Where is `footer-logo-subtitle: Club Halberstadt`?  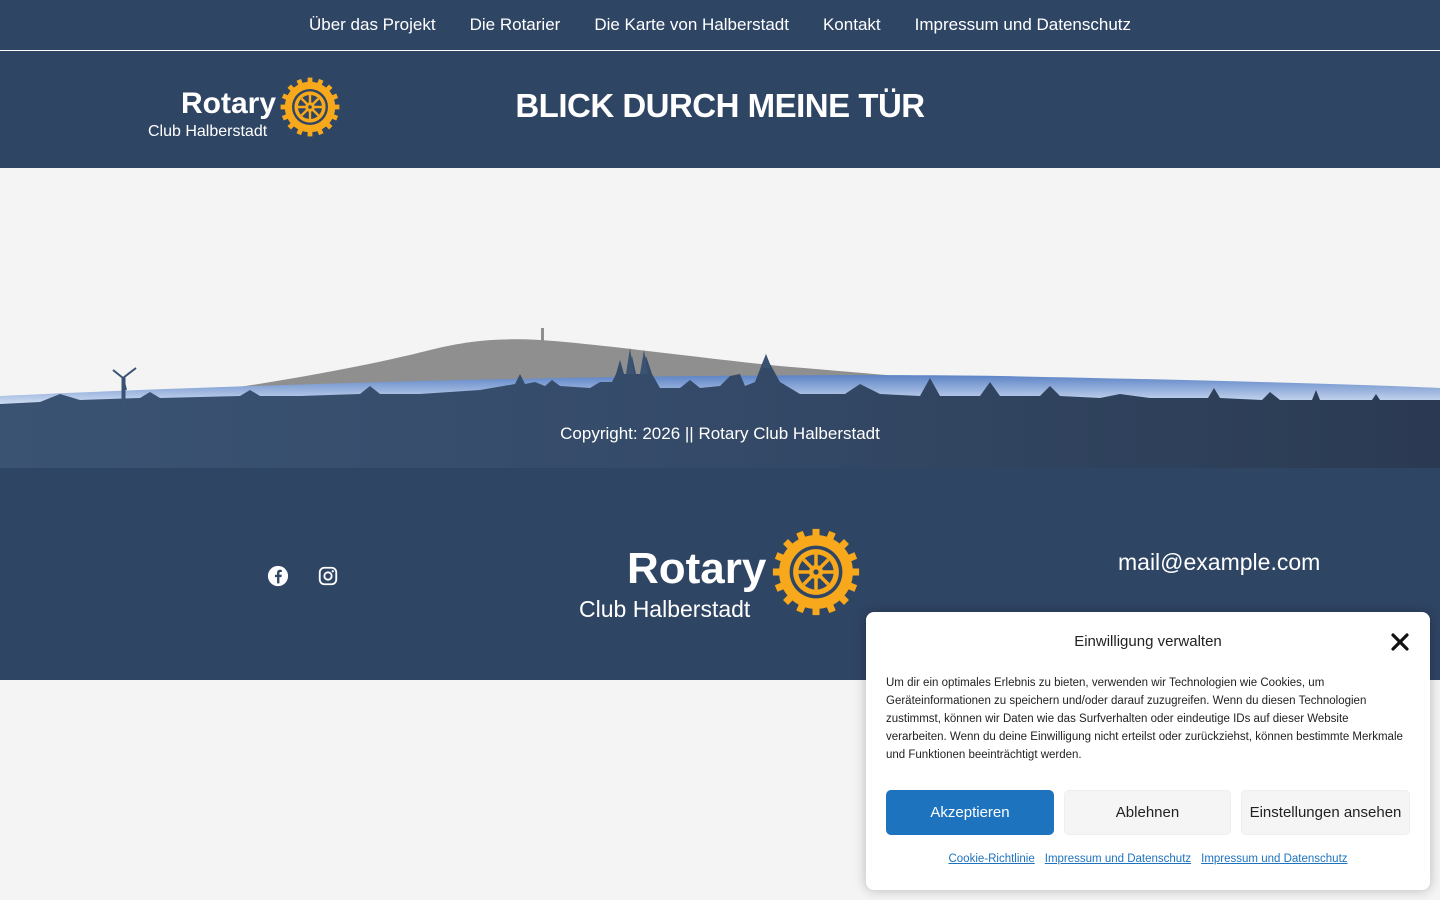 footer-logo-subtitle: Club Halberstadt is located at coordinates (665, 609).